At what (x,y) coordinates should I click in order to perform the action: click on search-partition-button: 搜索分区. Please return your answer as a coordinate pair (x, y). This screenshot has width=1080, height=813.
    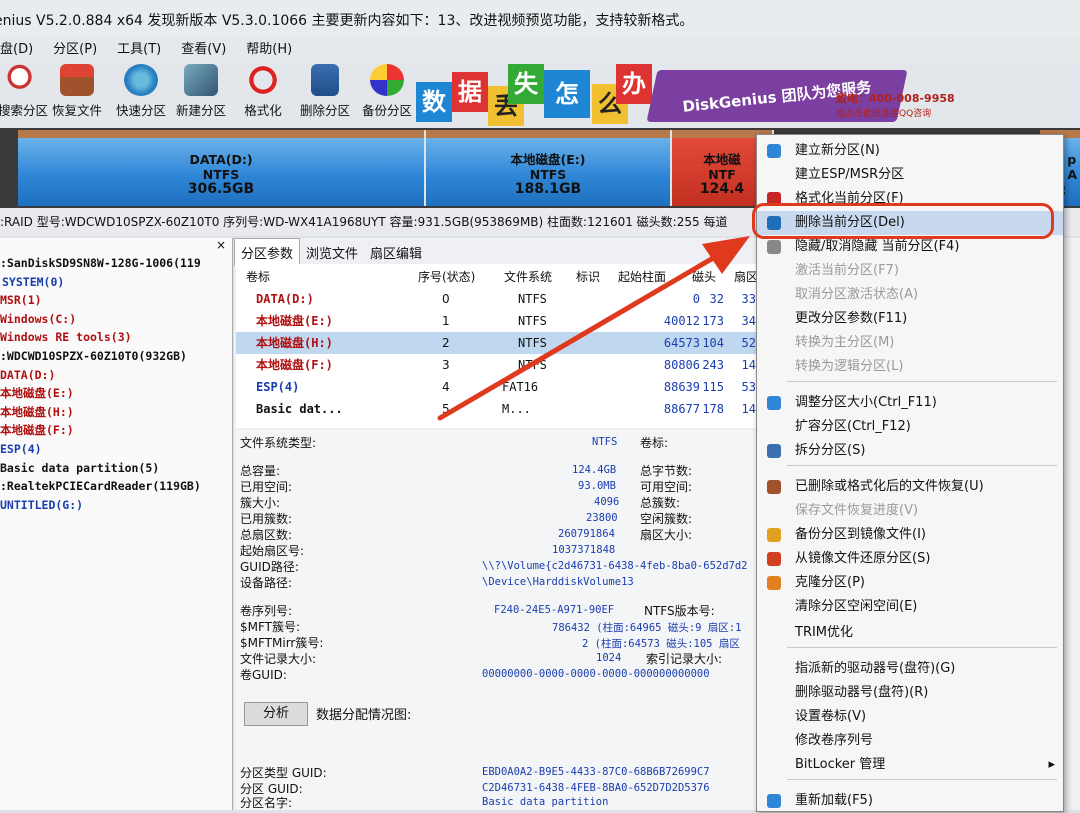
    Looking at the image, I should click on (26, 91).